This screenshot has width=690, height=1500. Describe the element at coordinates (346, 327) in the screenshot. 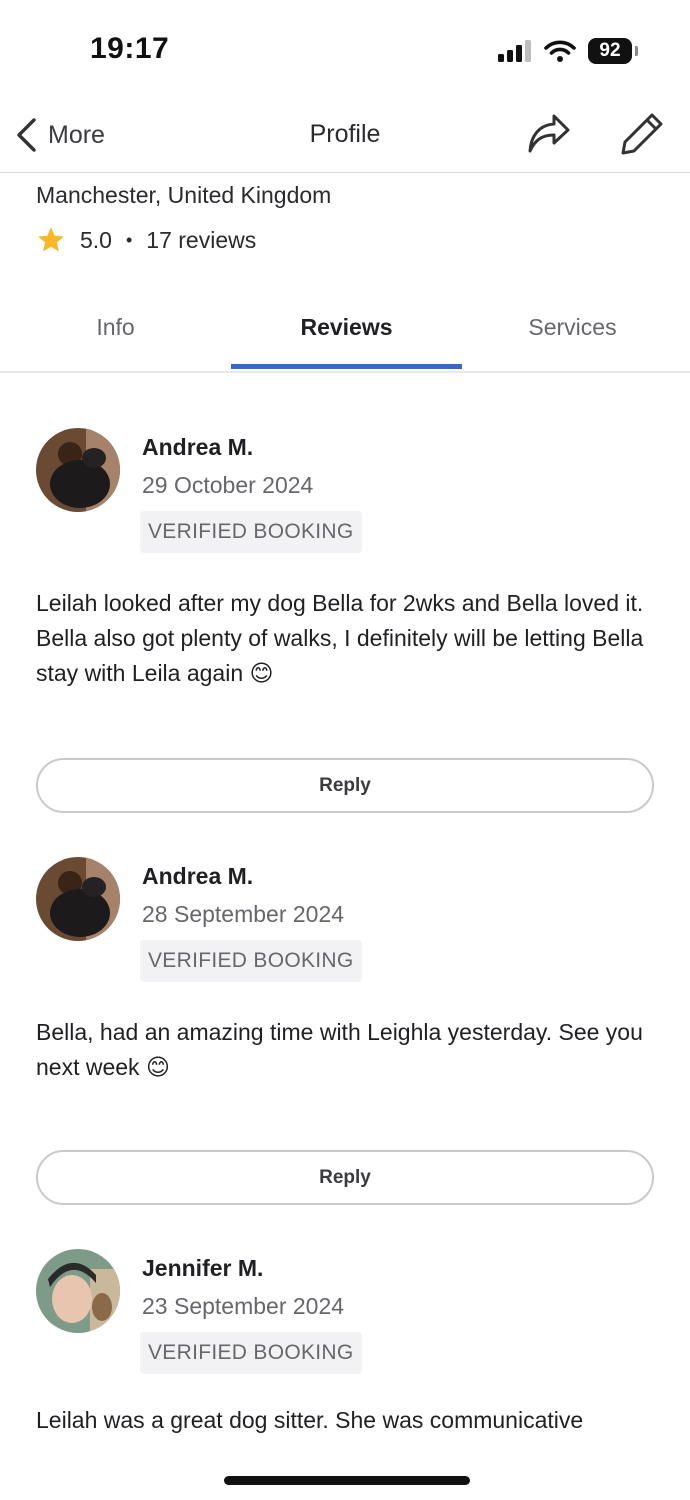

I see `tab-reviews: Reviews` at that location.